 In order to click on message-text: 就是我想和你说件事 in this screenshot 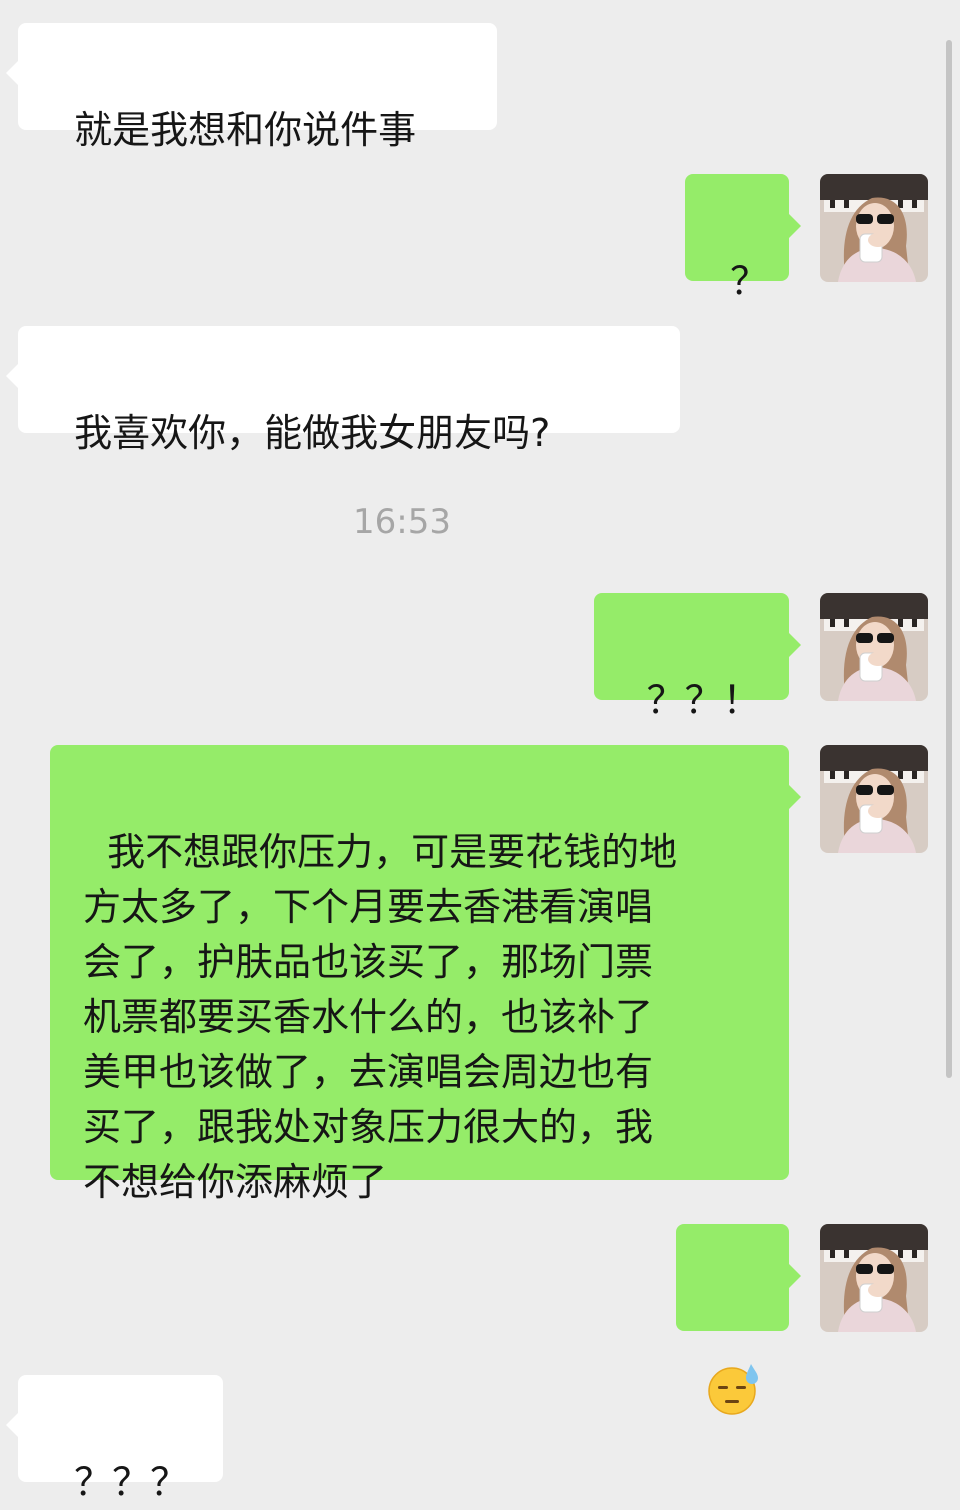, I will do `click(245, 130)`.